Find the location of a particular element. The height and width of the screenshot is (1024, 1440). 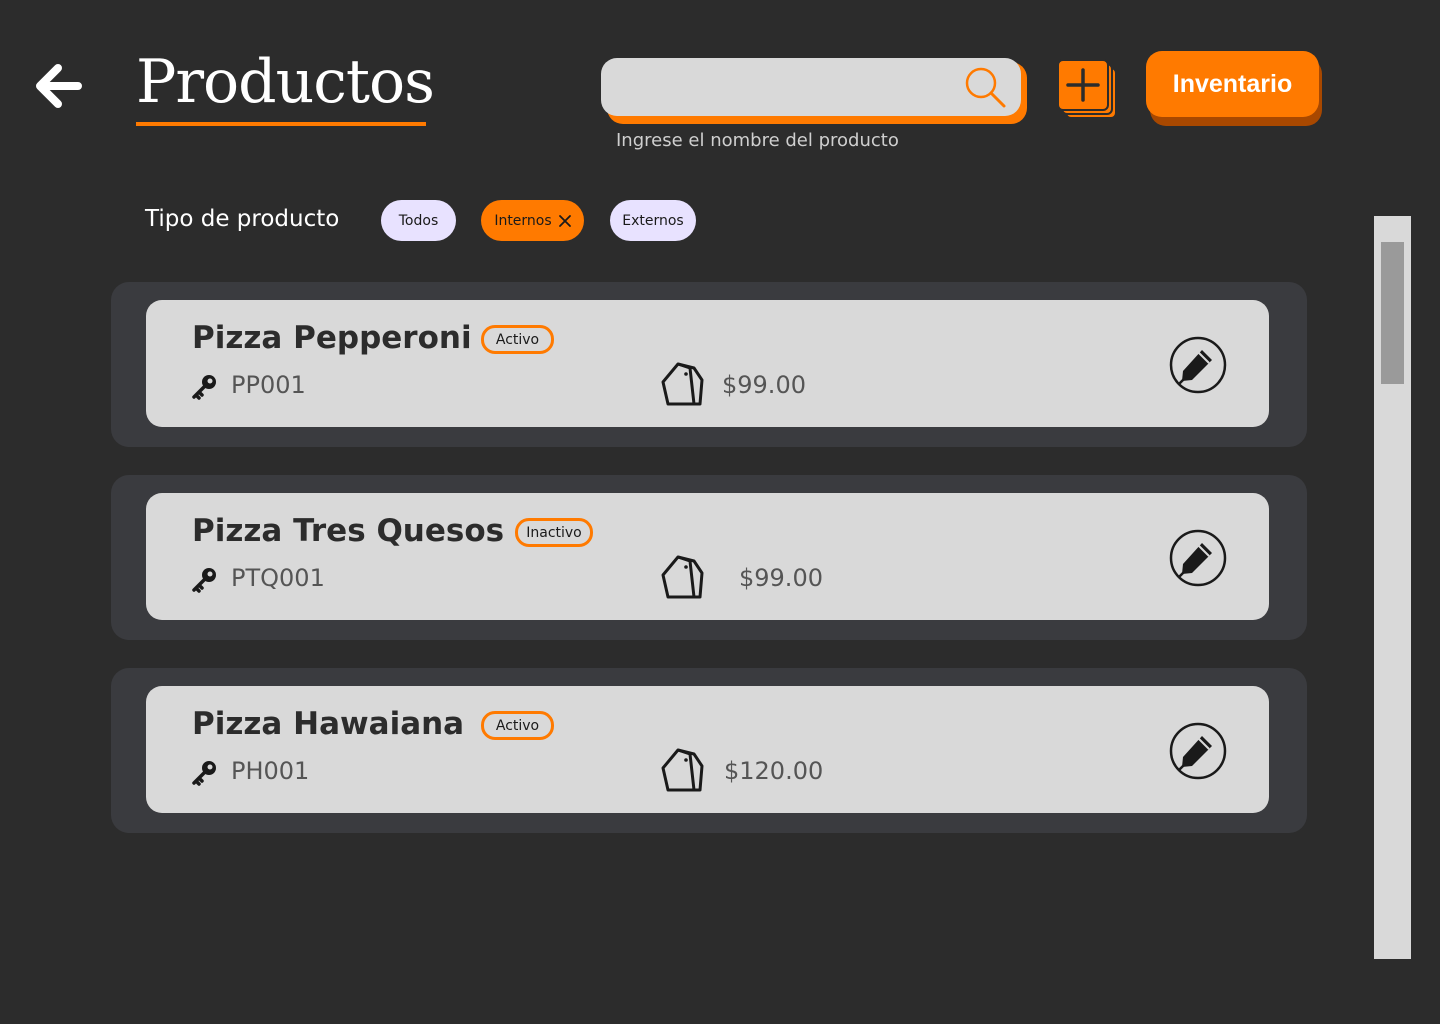

product-name: Pizza Pepperoni is located at coordinates (332, 338).